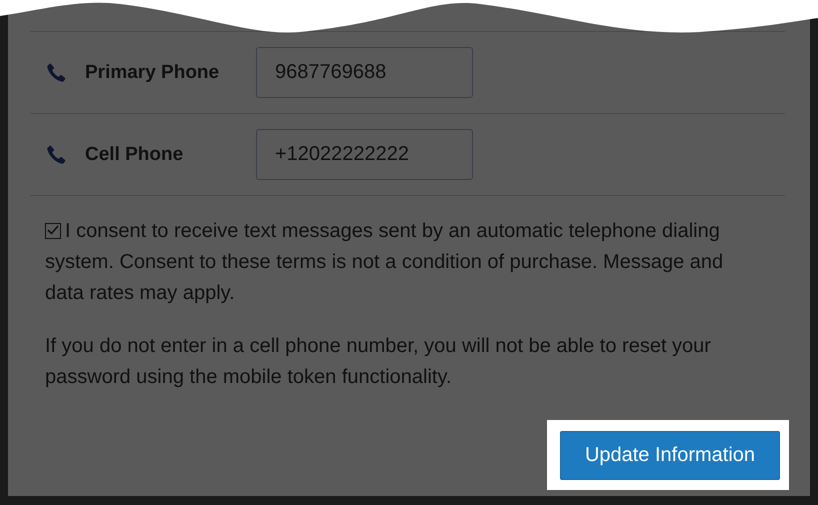 The width and height of the screenshot is (818, 505). What do you see at coordinates (364, 154) in the screenshot?
I see `phone-input: +12022222222` at bounding box center [364, 154].